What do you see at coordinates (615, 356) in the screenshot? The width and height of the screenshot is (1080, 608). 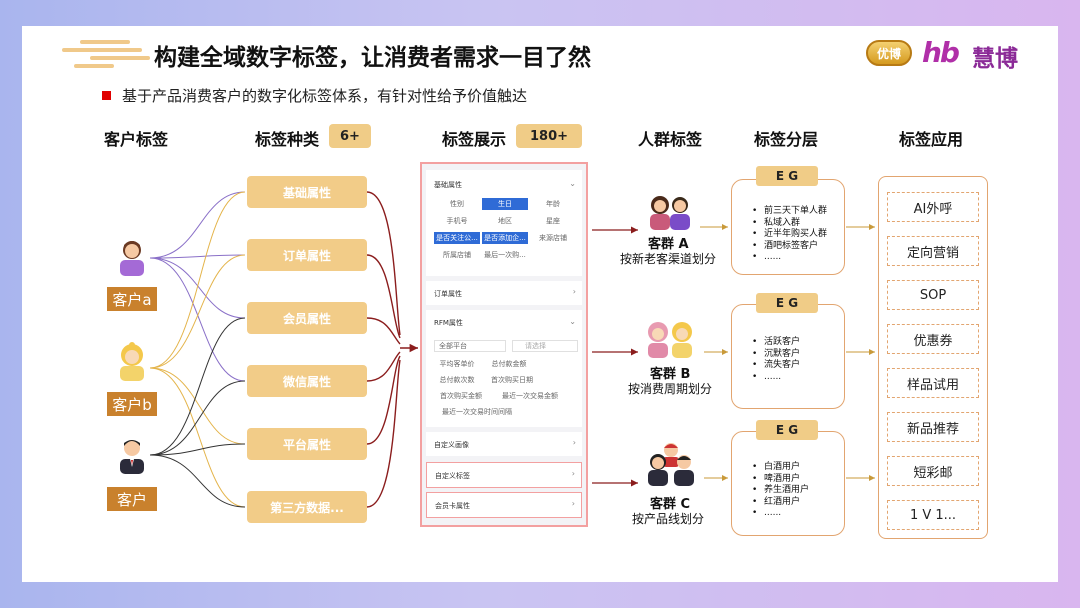 I see `panel-to-group-arrows` at bounding box center [615, 356].